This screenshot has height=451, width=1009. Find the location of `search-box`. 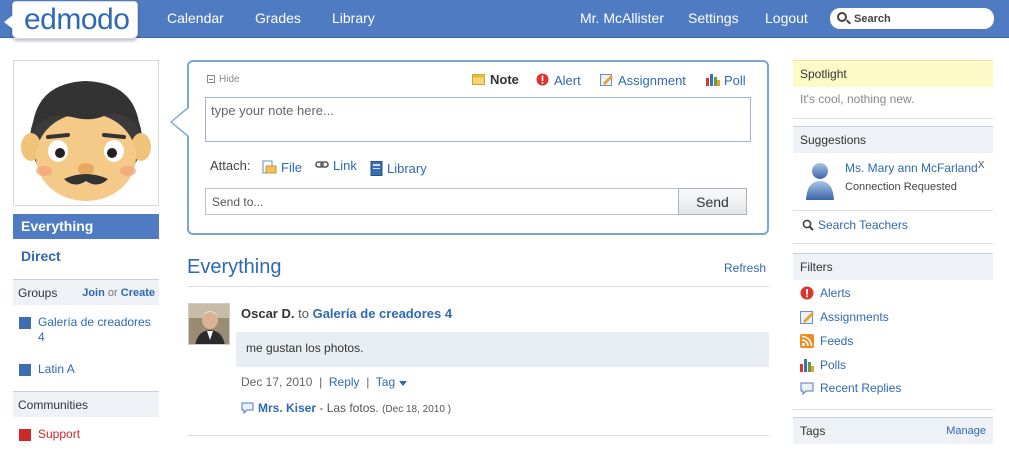

search-box is located at coordinates (912, 18).